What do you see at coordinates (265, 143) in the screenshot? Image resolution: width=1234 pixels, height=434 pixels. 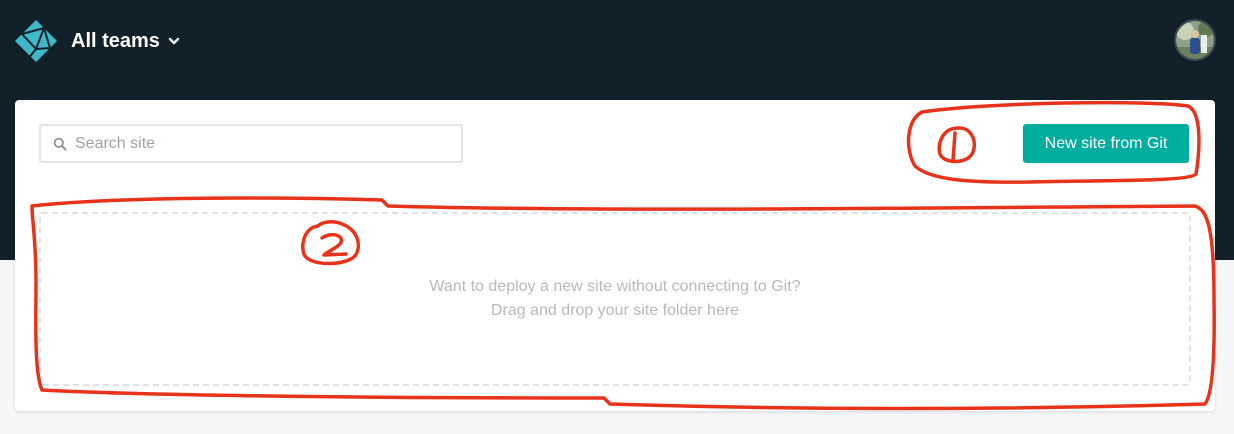 I see `search-input` at bounding box center [265, 143].